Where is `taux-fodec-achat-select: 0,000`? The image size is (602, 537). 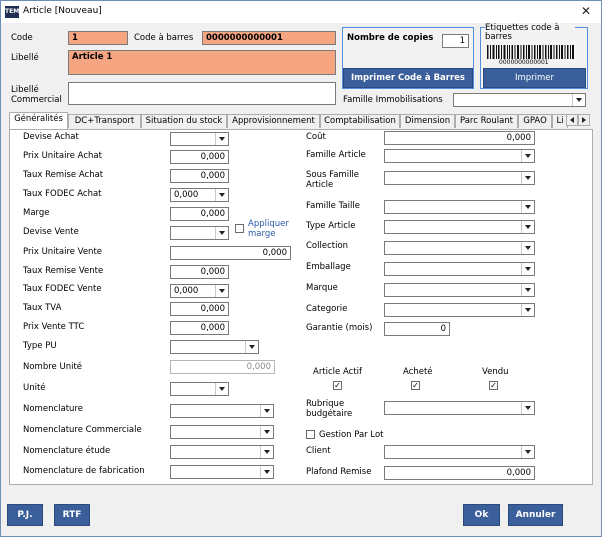 taux-fodec-achat-select: 0,000 is located at coordinates (199, 195).